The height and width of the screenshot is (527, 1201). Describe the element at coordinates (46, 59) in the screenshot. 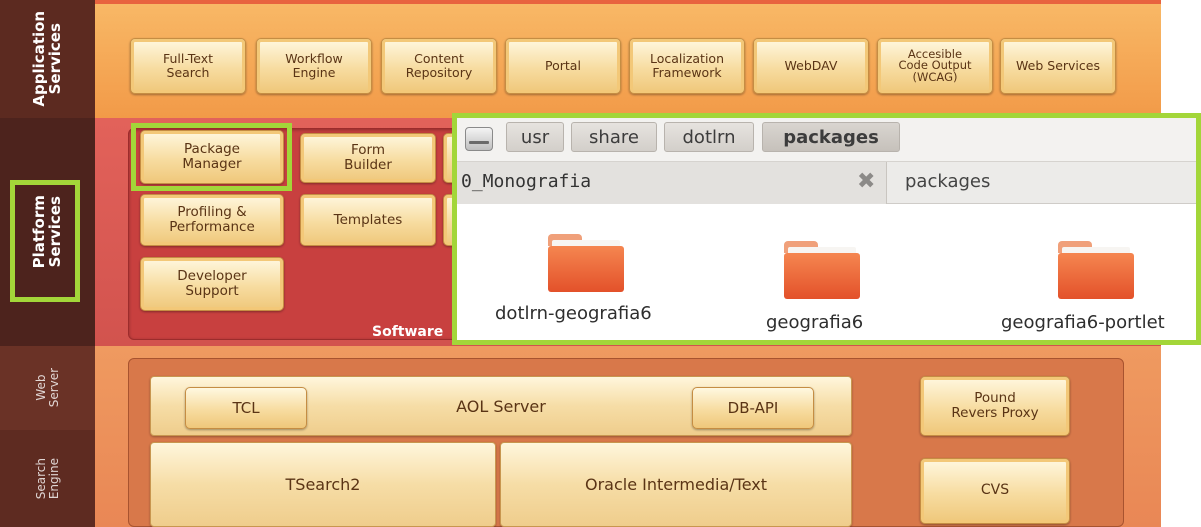

I see `application-services-label: Application Services` at that location.